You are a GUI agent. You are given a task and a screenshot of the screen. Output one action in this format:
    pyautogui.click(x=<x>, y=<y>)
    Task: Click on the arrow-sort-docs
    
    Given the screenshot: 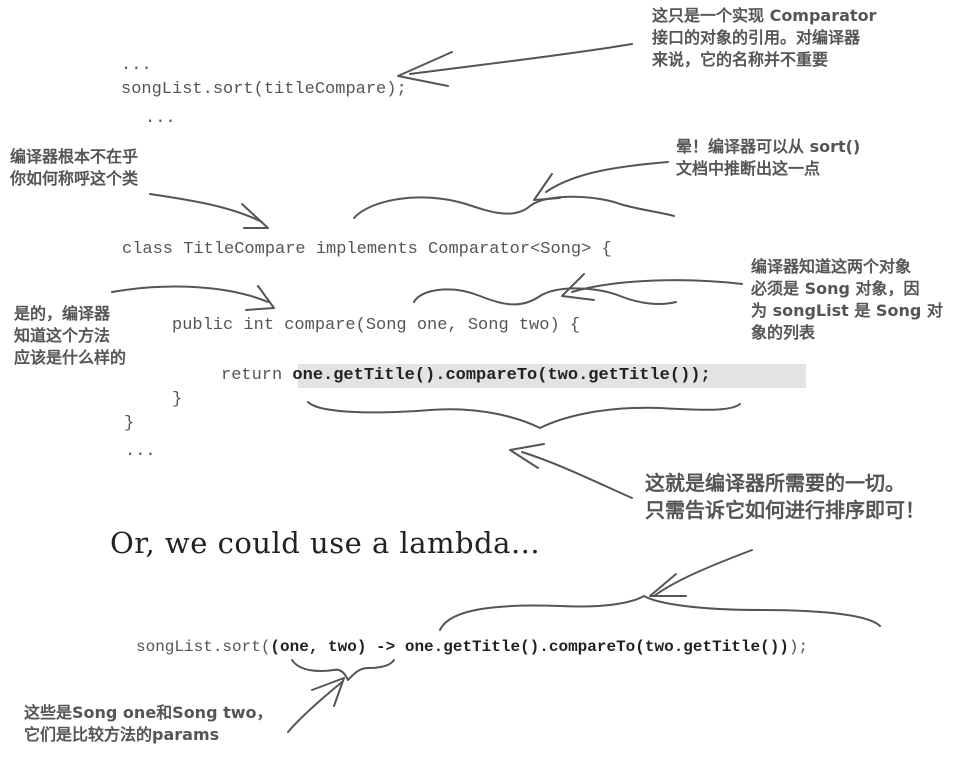 What is the action you would take?
    pyautogui.click(x=607, y=177)
    